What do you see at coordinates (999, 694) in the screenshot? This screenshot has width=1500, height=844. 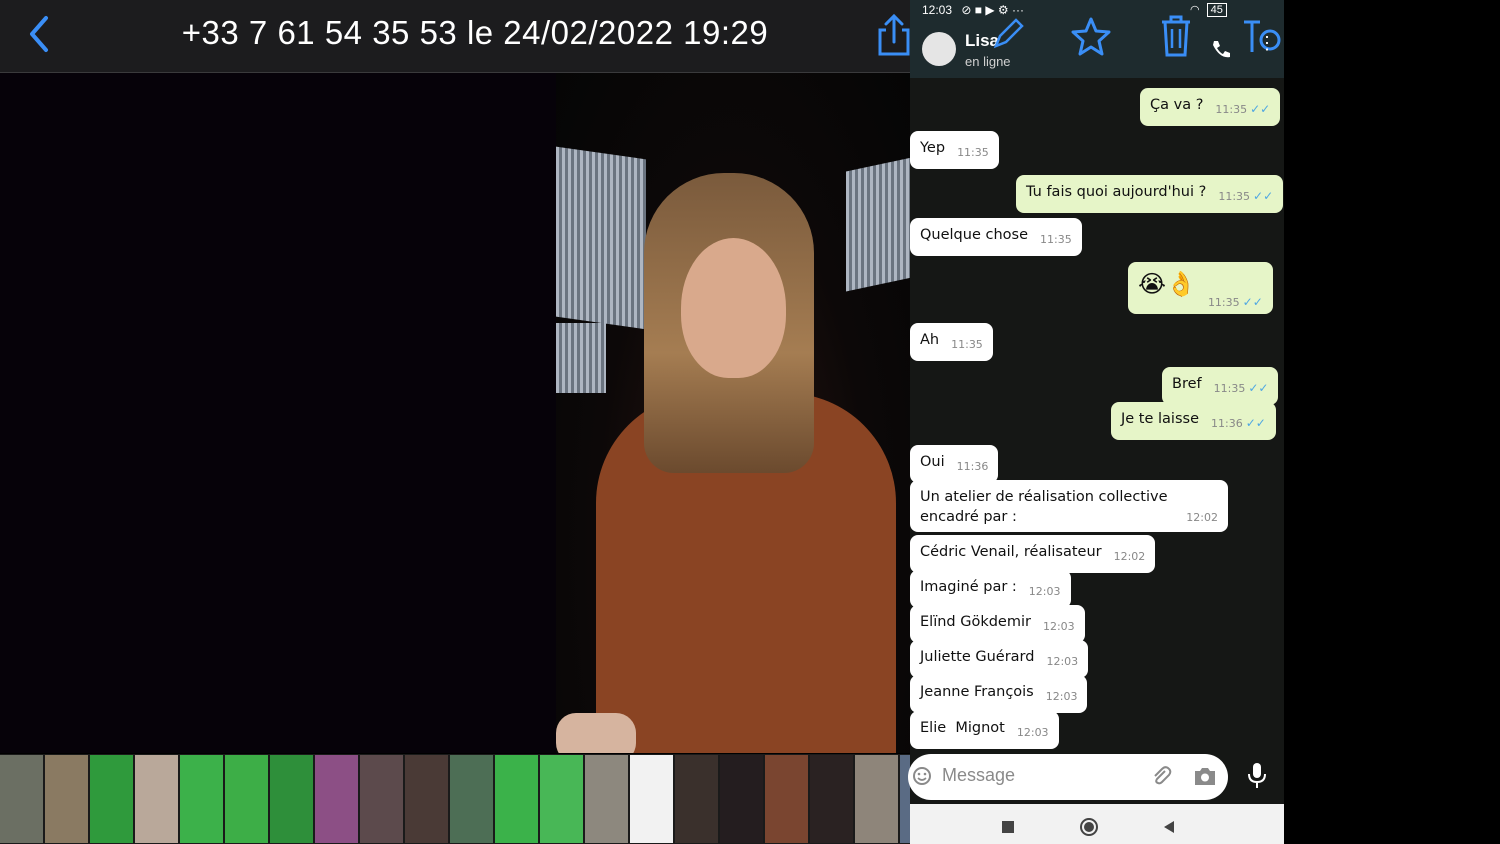 I see `message-incoming: Jeanne François 12:03` at bounding box center [999, 694].